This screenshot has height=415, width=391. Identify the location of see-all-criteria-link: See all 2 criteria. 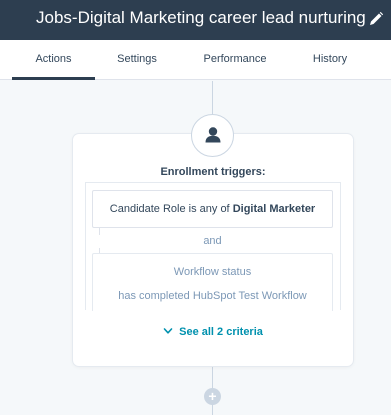
(213, 332).